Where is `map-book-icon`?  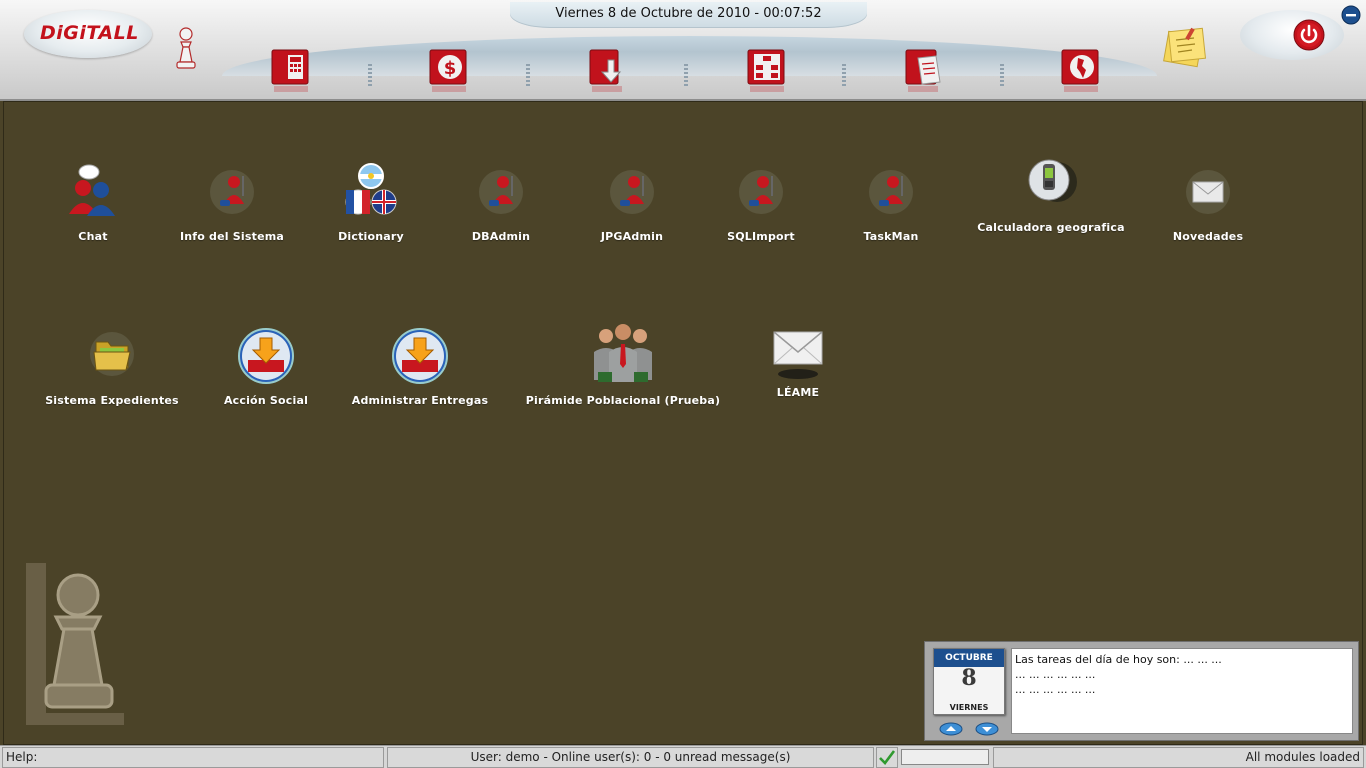
map-book-icon is located at coordinates (1080, 70).